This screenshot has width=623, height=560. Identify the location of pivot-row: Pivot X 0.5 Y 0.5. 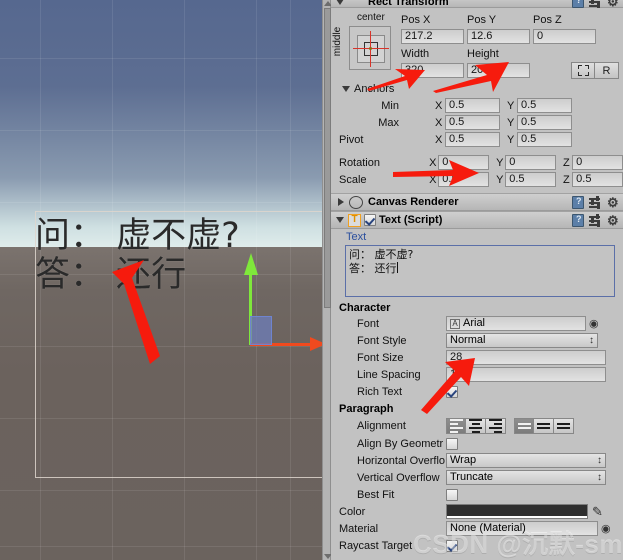
(477, 139).